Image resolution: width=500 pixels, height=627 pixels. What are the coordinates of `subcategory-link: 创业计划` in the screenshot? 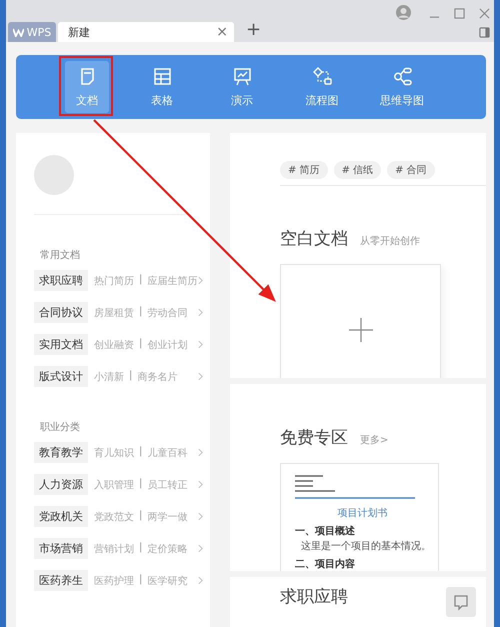 It's located at (167, 345).